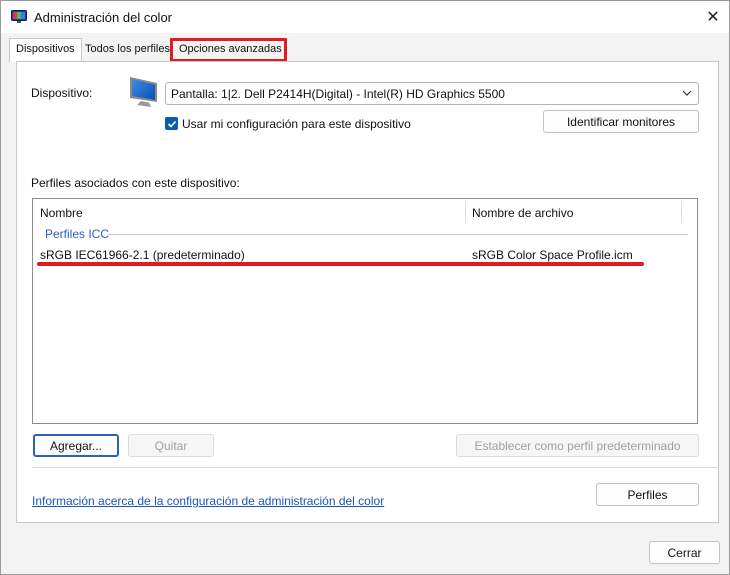 This screenshot has width=730, height=575. I want to click on column-header-name: Nombre, so click(61, 213).